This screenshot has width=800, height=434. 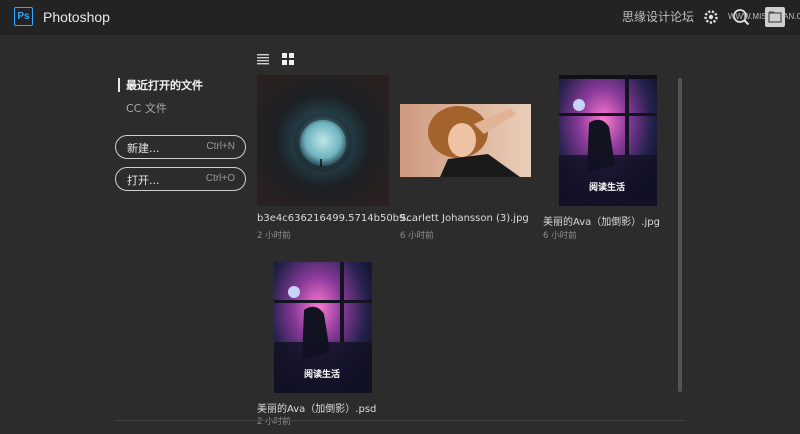 I want to click on watermark-text: 思缘设计论坛, so click(x=658, y=17).